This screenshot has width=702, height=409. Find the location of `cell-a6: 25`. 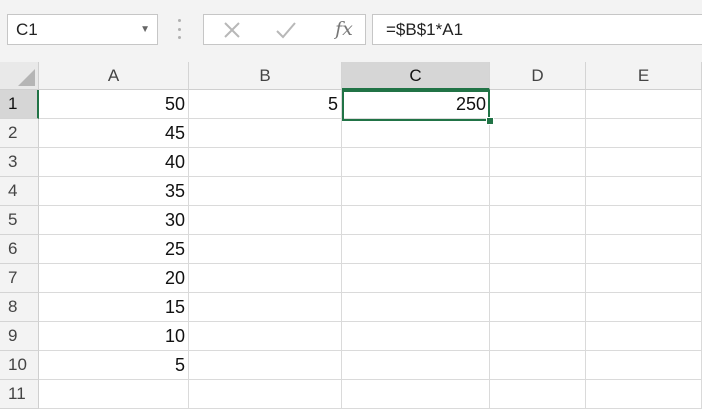

cell-a6: 25 is located at coordinates (114, 249).